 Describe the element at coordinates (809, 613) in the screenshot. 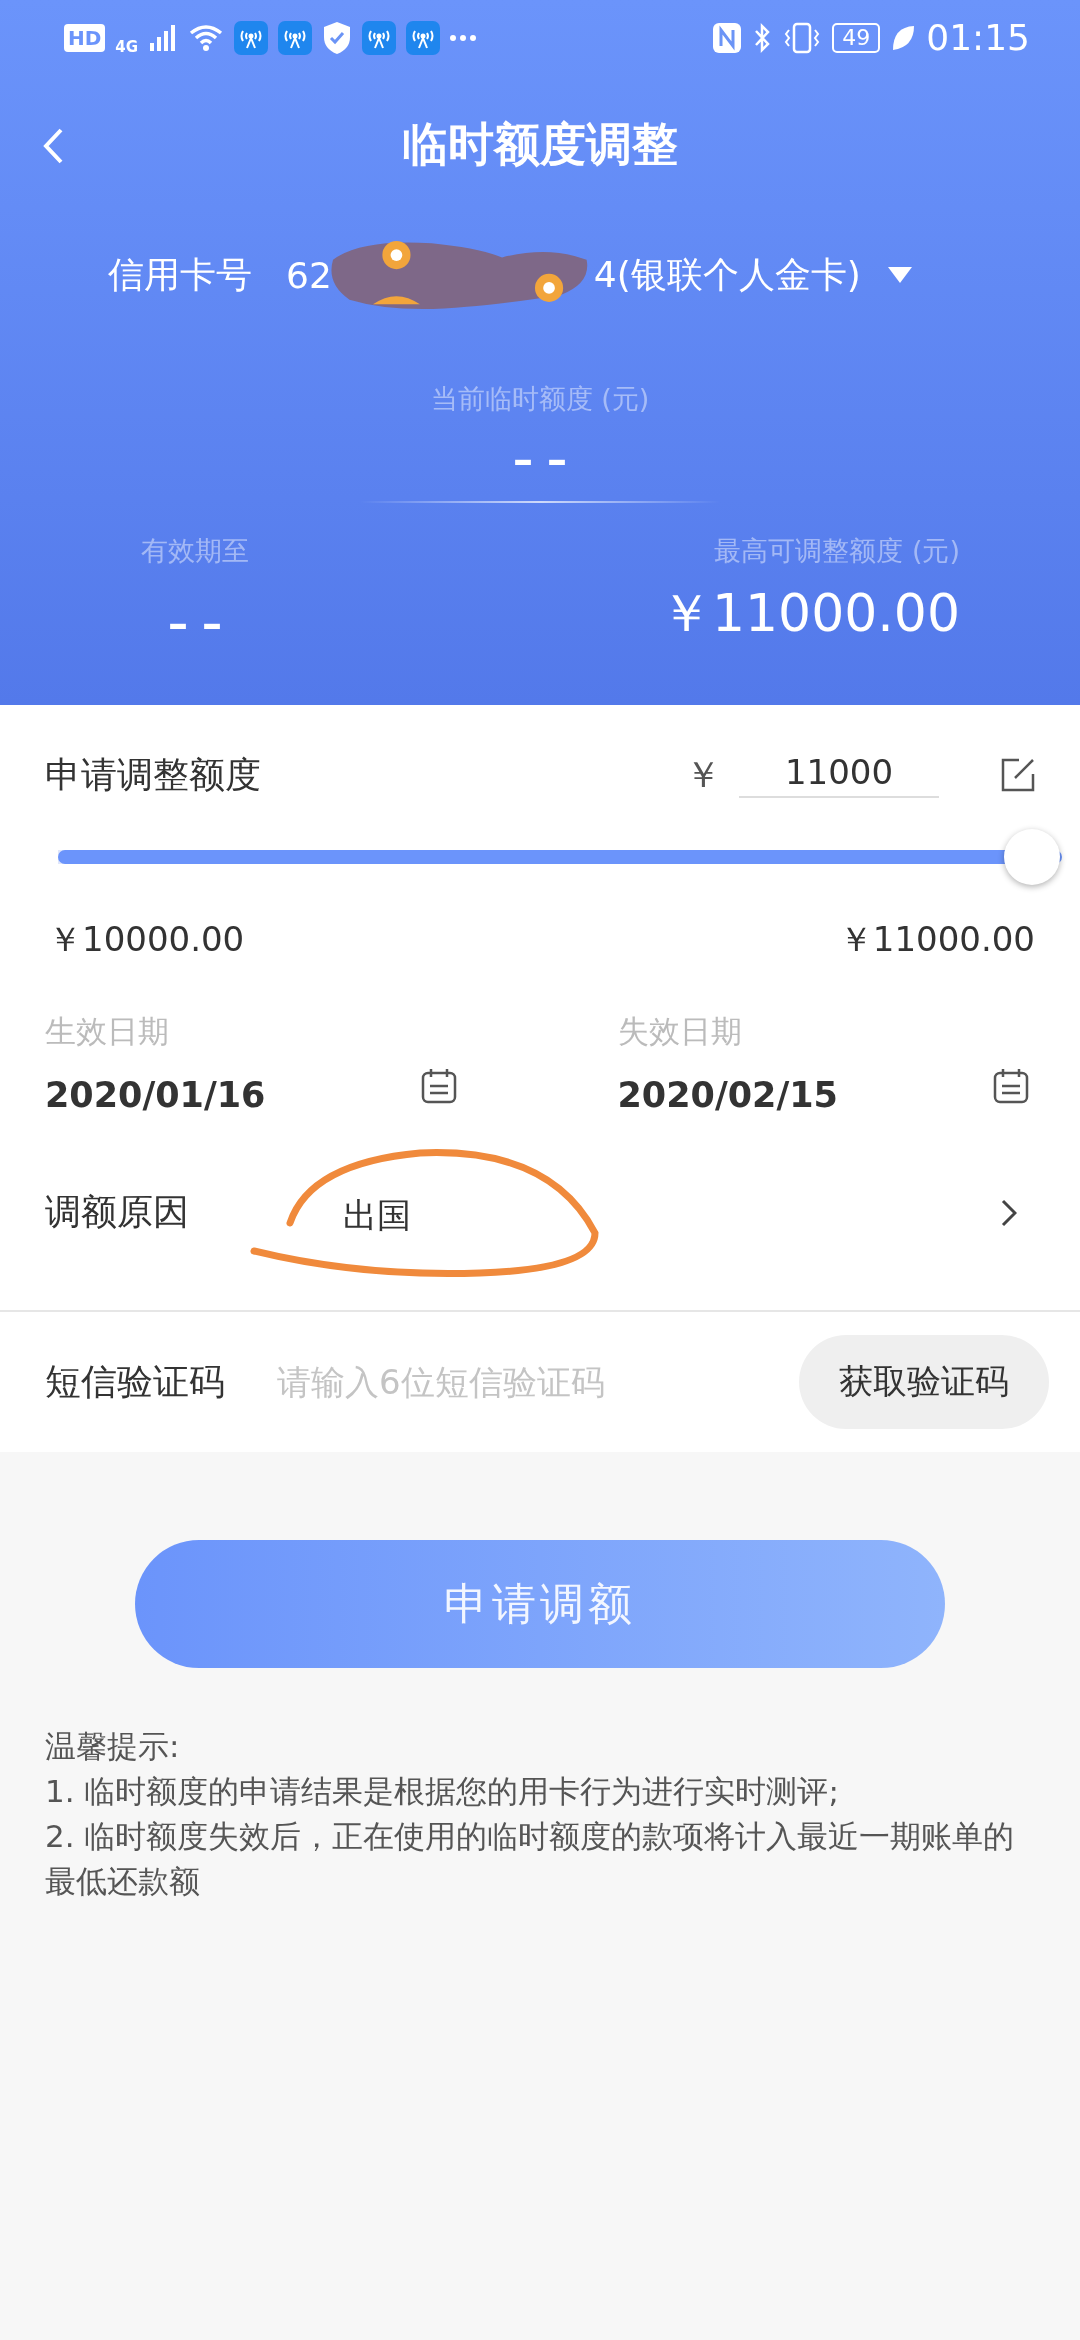

I see `max-limit-value: ￥11000.00` at that location.